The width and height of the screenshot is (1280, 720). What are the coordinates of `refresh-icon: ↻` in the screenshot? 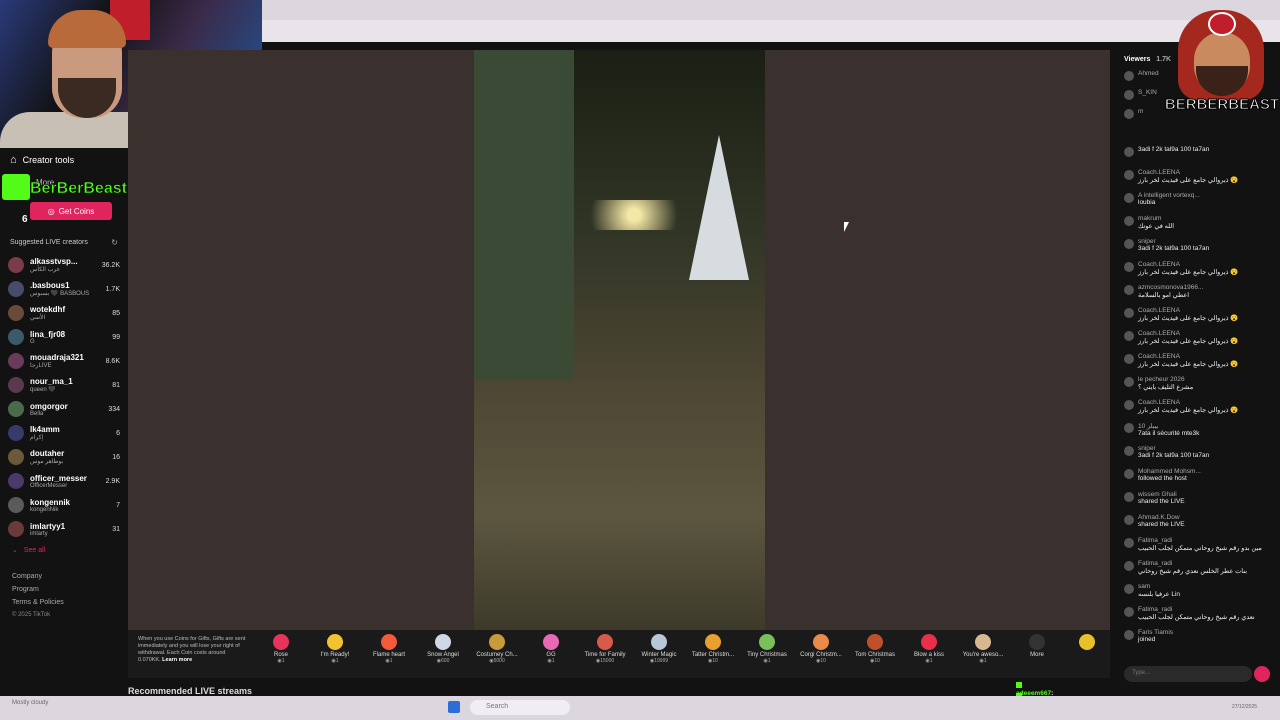 It's located at (114, 242).